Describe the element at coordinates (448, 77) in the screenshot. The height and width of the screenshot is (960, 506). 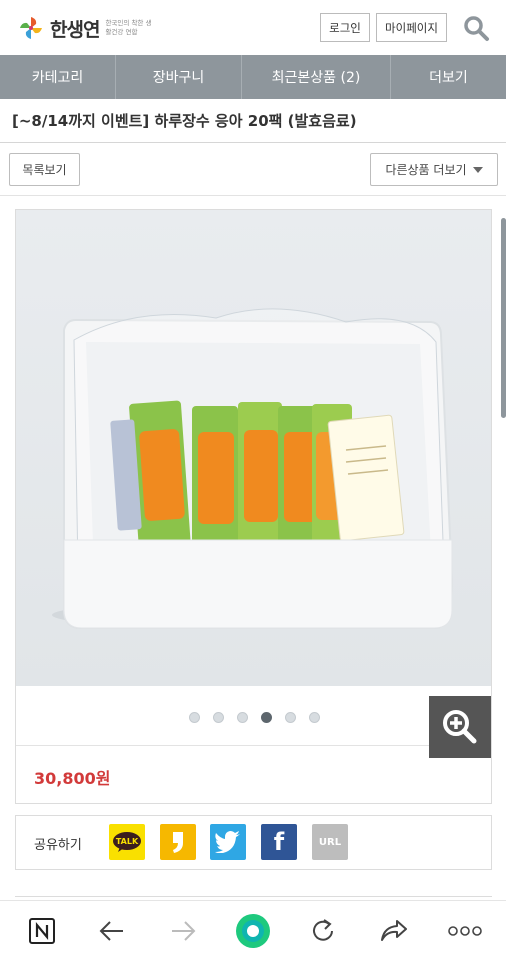
I see `nav-item-more: 더보기` at that location.